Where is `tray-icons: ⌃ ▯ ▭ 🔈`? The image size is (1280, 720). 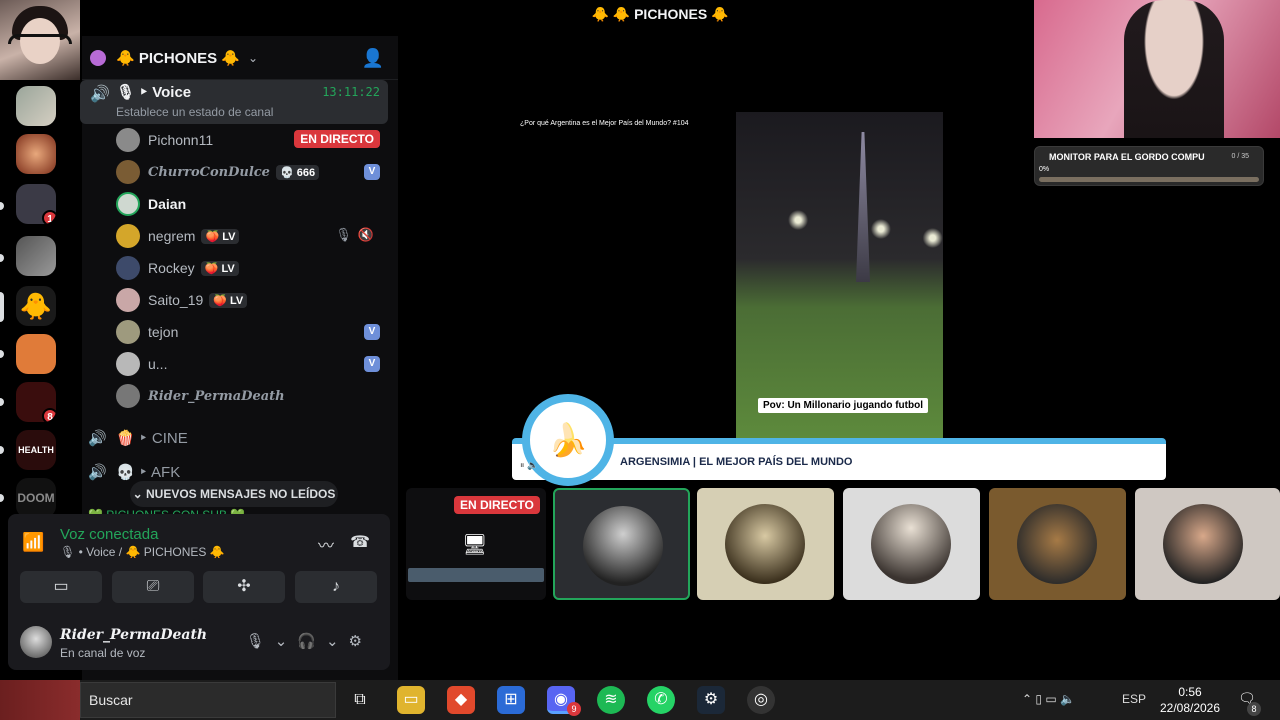
tray-icons: ⌃ ▯ ▭ 🔈 is located at coordinates (1048, 699).